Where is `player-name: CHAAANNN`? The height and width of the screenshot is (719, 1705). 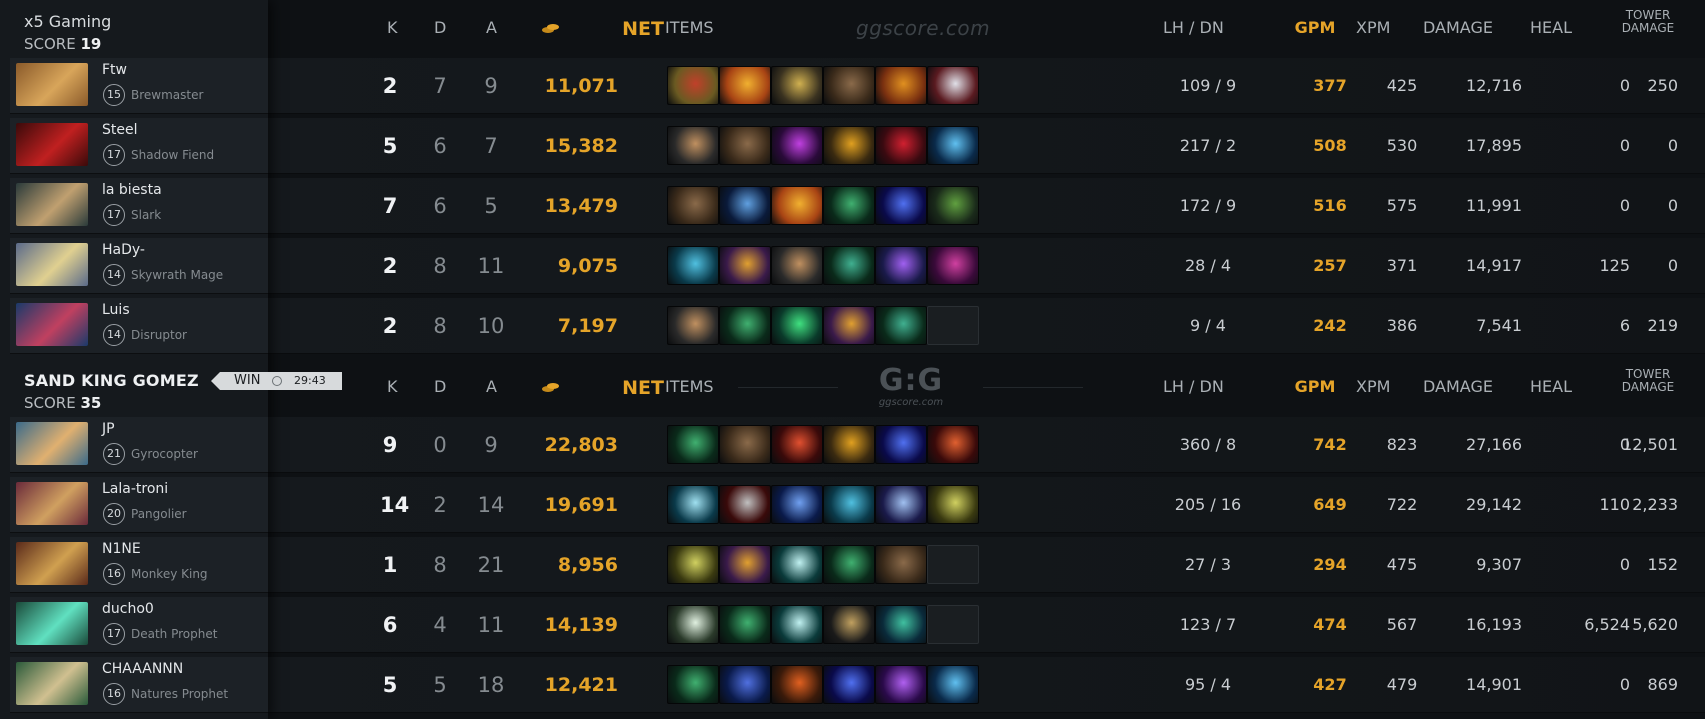
player-name: CHAAANNN is located at coordinates (142, 669).